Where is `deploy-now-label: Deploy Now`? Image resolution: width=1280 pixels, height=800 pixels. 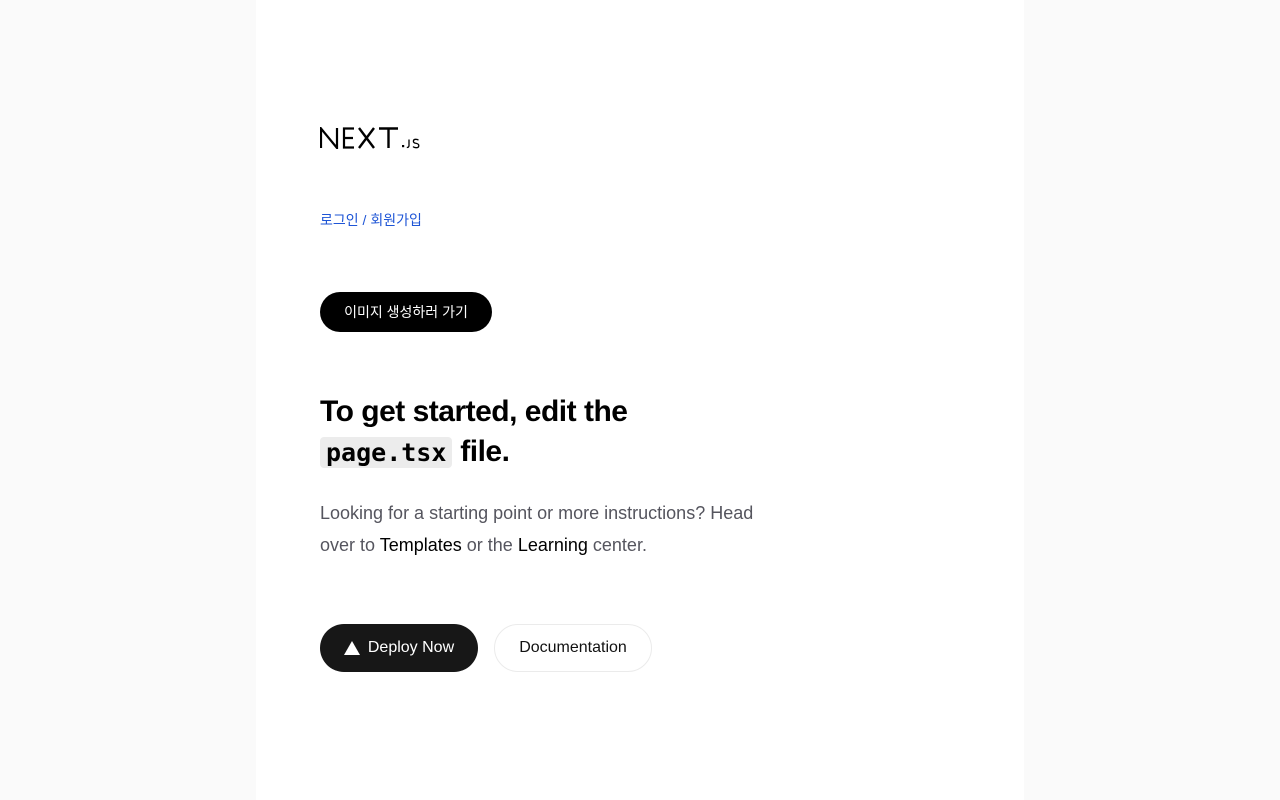
deploy-now-label: Deploy Now is located at coordinates (411, 647).